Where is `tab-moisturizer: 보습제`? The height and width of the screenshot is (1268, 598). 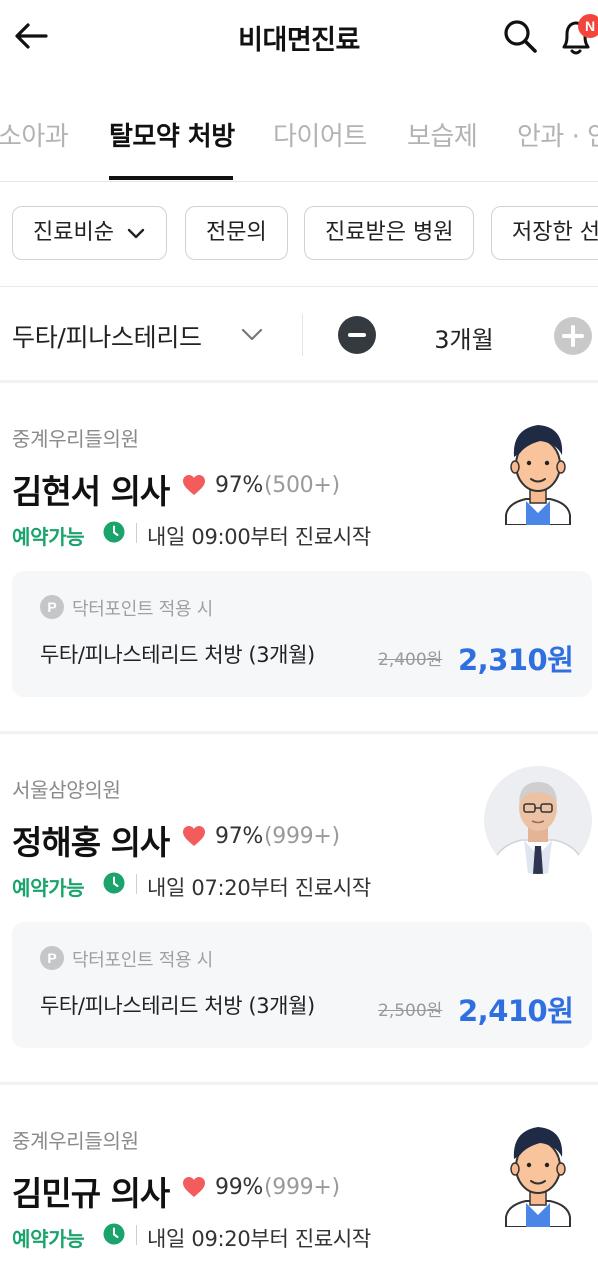 tab-moisturizer: 보습제 is located at coordinates (442, 134).